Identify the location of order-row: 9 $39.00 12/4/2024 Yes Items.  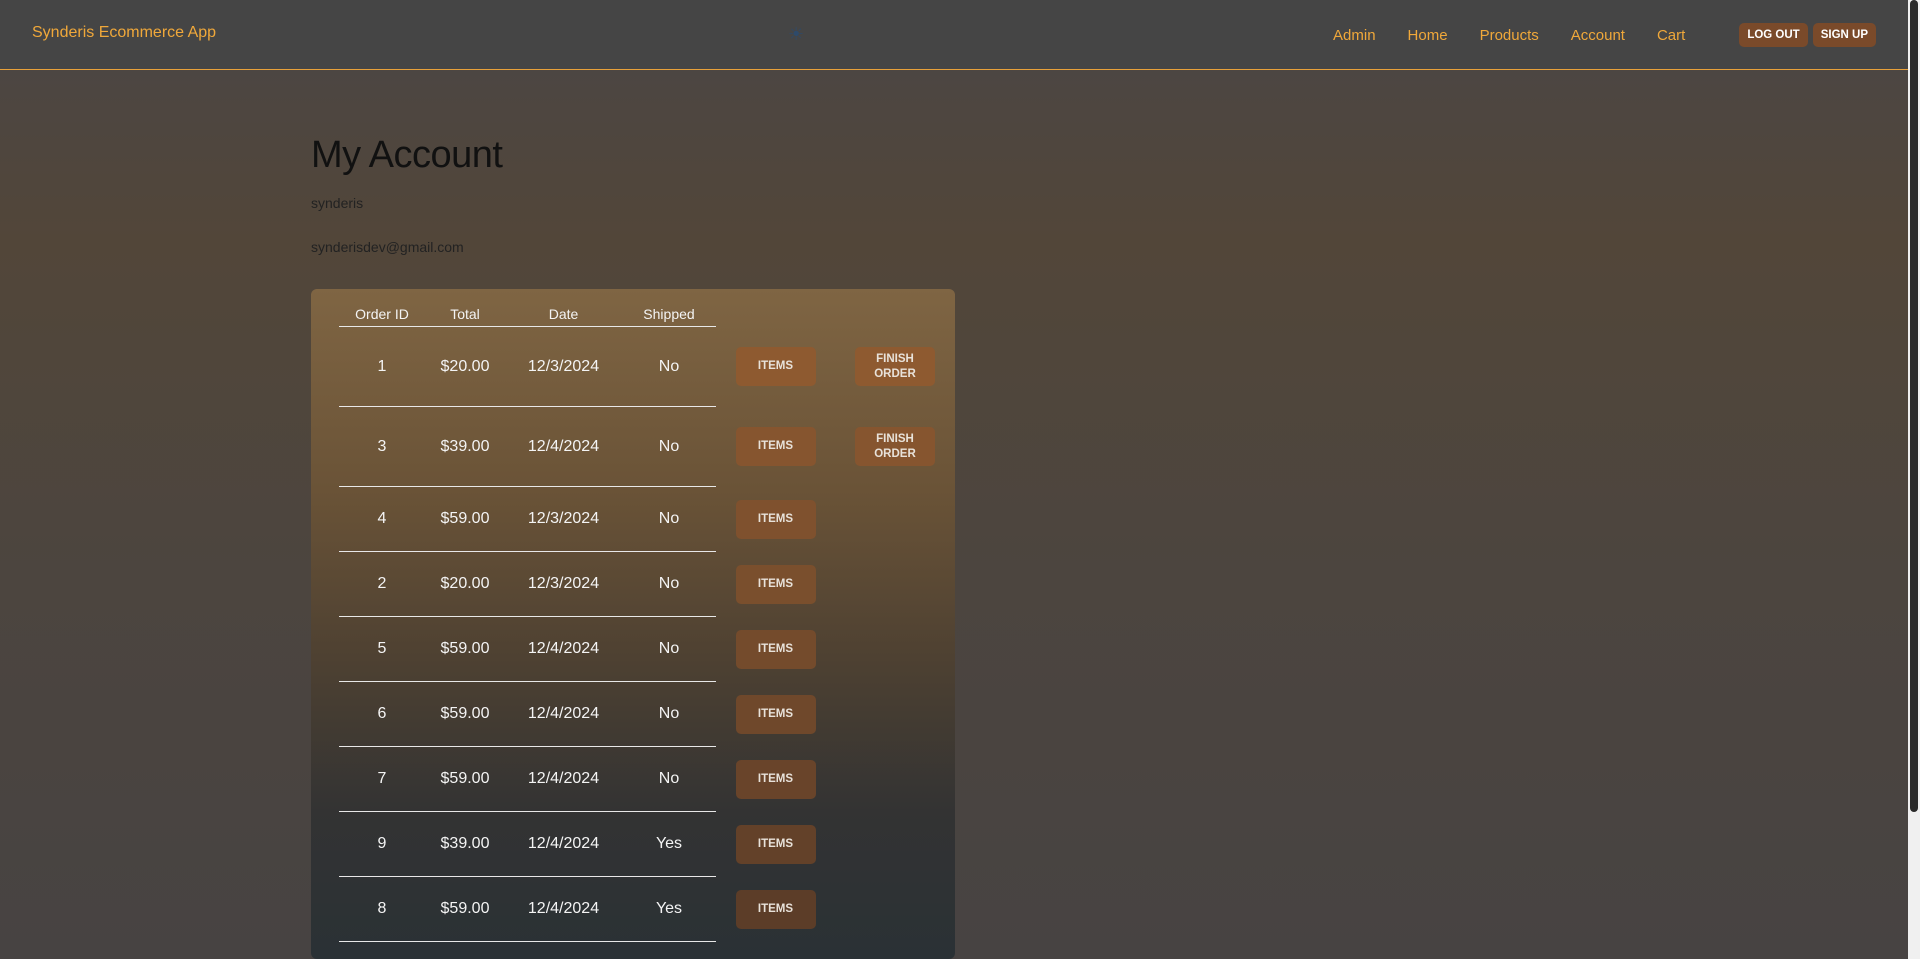
(647, 844).